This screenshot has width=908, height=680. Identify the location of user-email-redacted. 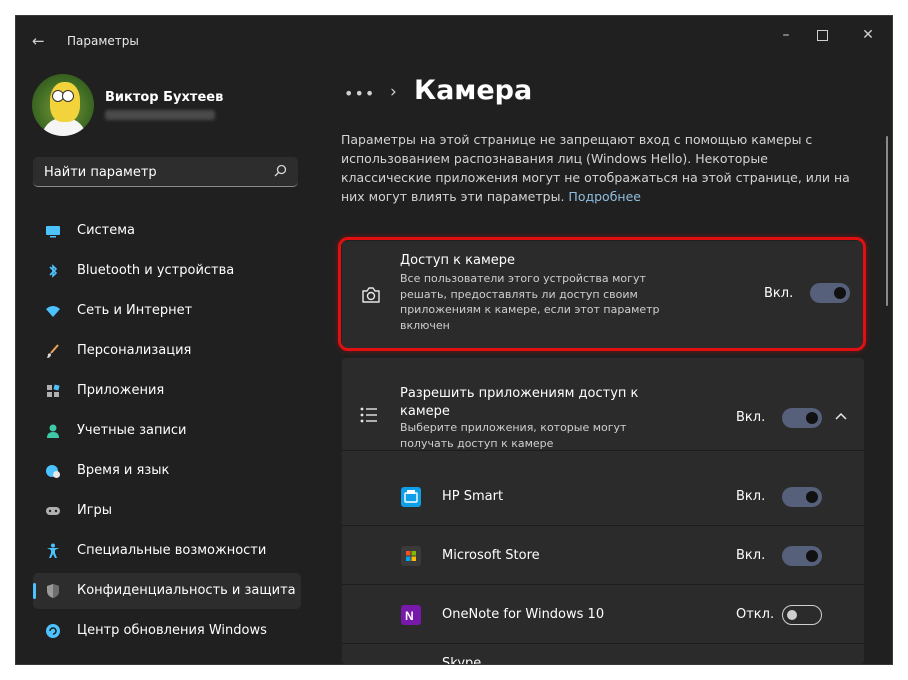
(160, 115).